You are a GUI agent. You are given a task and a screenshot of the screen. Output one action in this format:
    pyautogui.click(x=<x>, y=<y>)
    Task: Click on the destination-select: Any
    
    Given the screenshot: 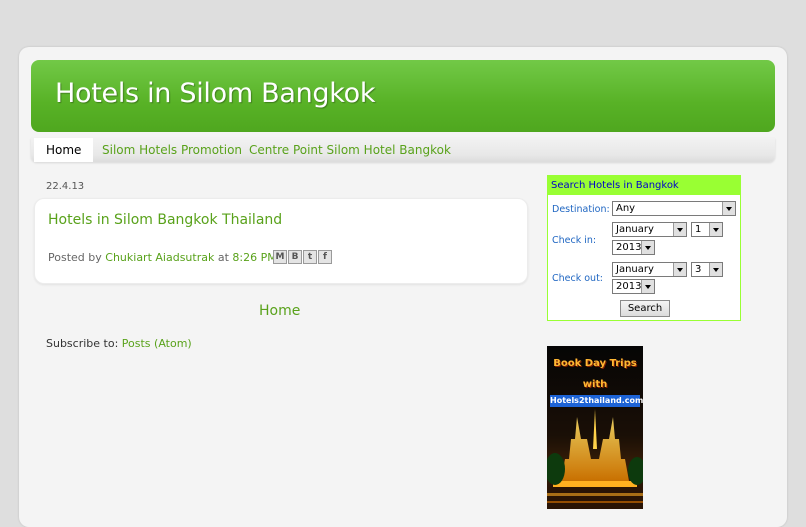 What is the action you would take?
    pyautogui.click(x=674, y=208)
    